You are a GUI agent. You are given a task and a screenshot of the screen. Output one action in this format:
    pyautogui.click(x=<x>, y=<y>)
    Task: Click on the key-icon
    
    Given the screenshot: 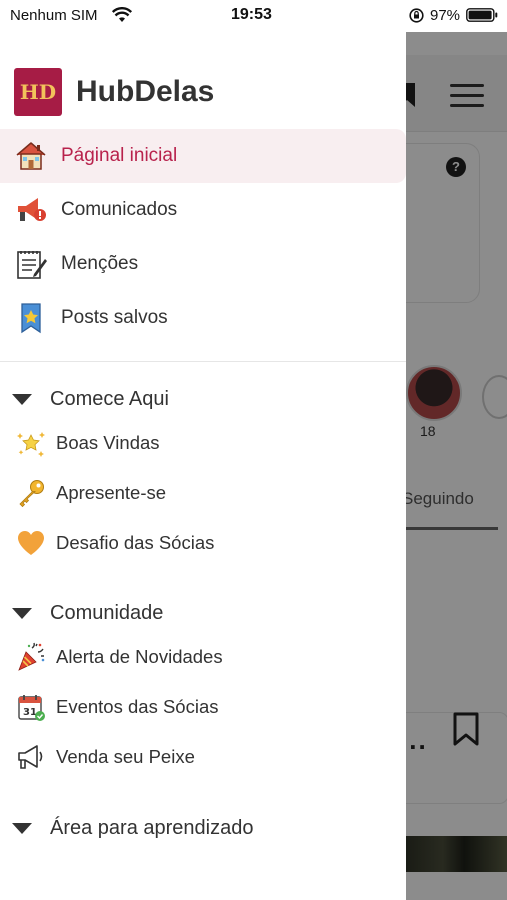 What is the action you would take?
    pyautogui.click(x=31, y=493)
    